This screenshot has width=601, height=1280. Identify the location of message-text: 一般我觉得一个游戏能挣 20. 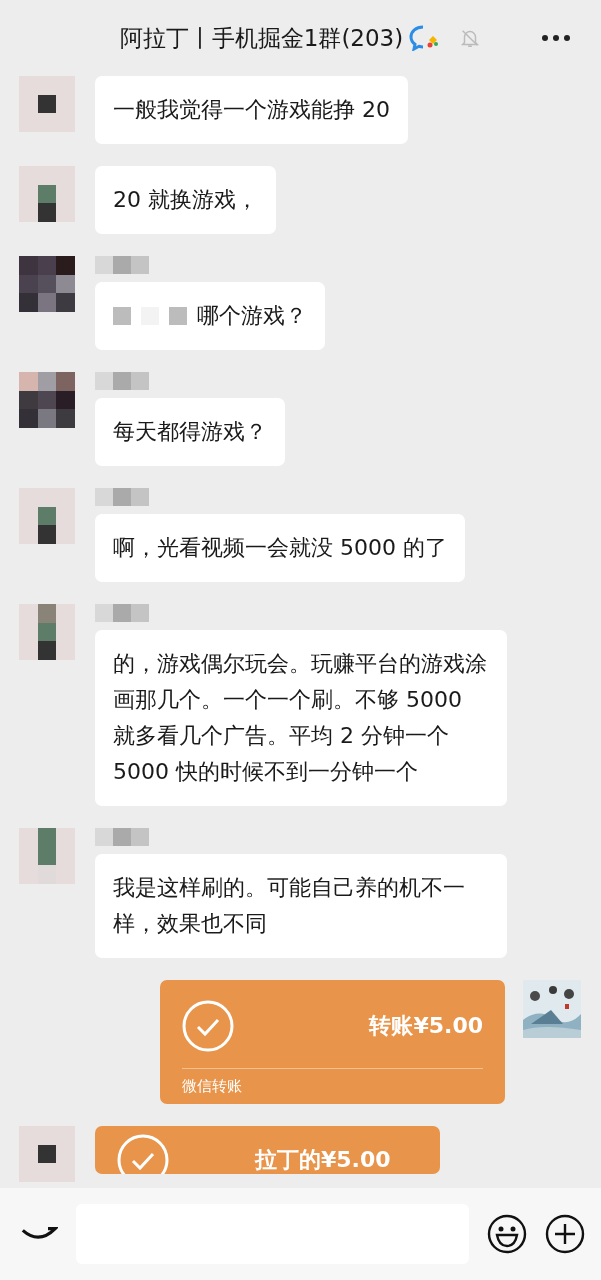
(251, 110).